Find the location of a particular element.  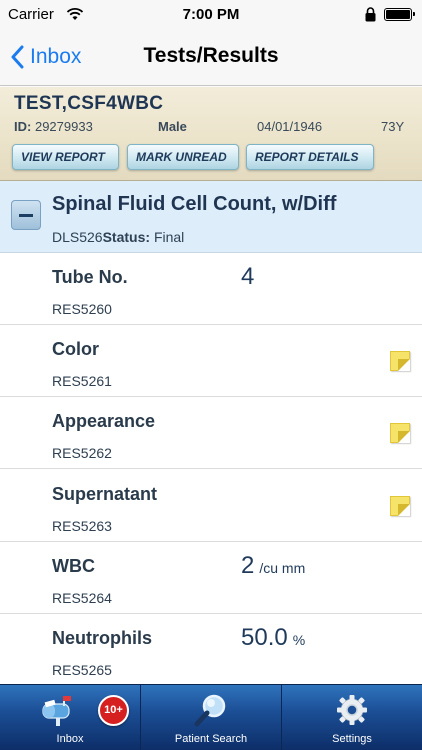

status-bar: Carrier 7:00 PM is located at coordinates (211, 15).